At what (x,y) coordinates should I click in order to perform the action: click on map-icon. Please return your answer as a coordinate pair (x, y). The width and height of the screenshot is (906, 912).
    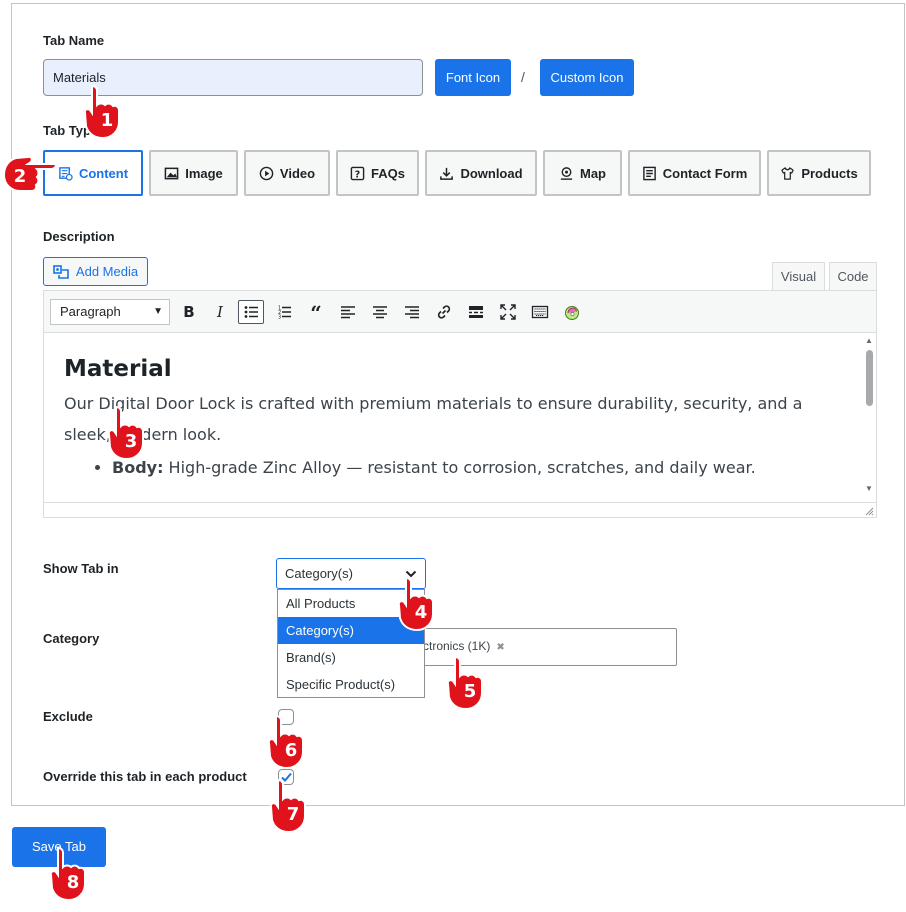
    Looking at the image, I should click on (566, 173).